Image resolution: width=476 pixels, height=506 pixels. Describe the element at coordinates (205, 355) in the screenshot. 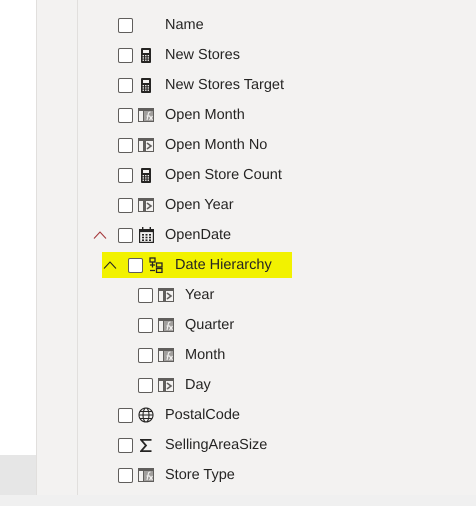

I see `field-name: Month` at that location.